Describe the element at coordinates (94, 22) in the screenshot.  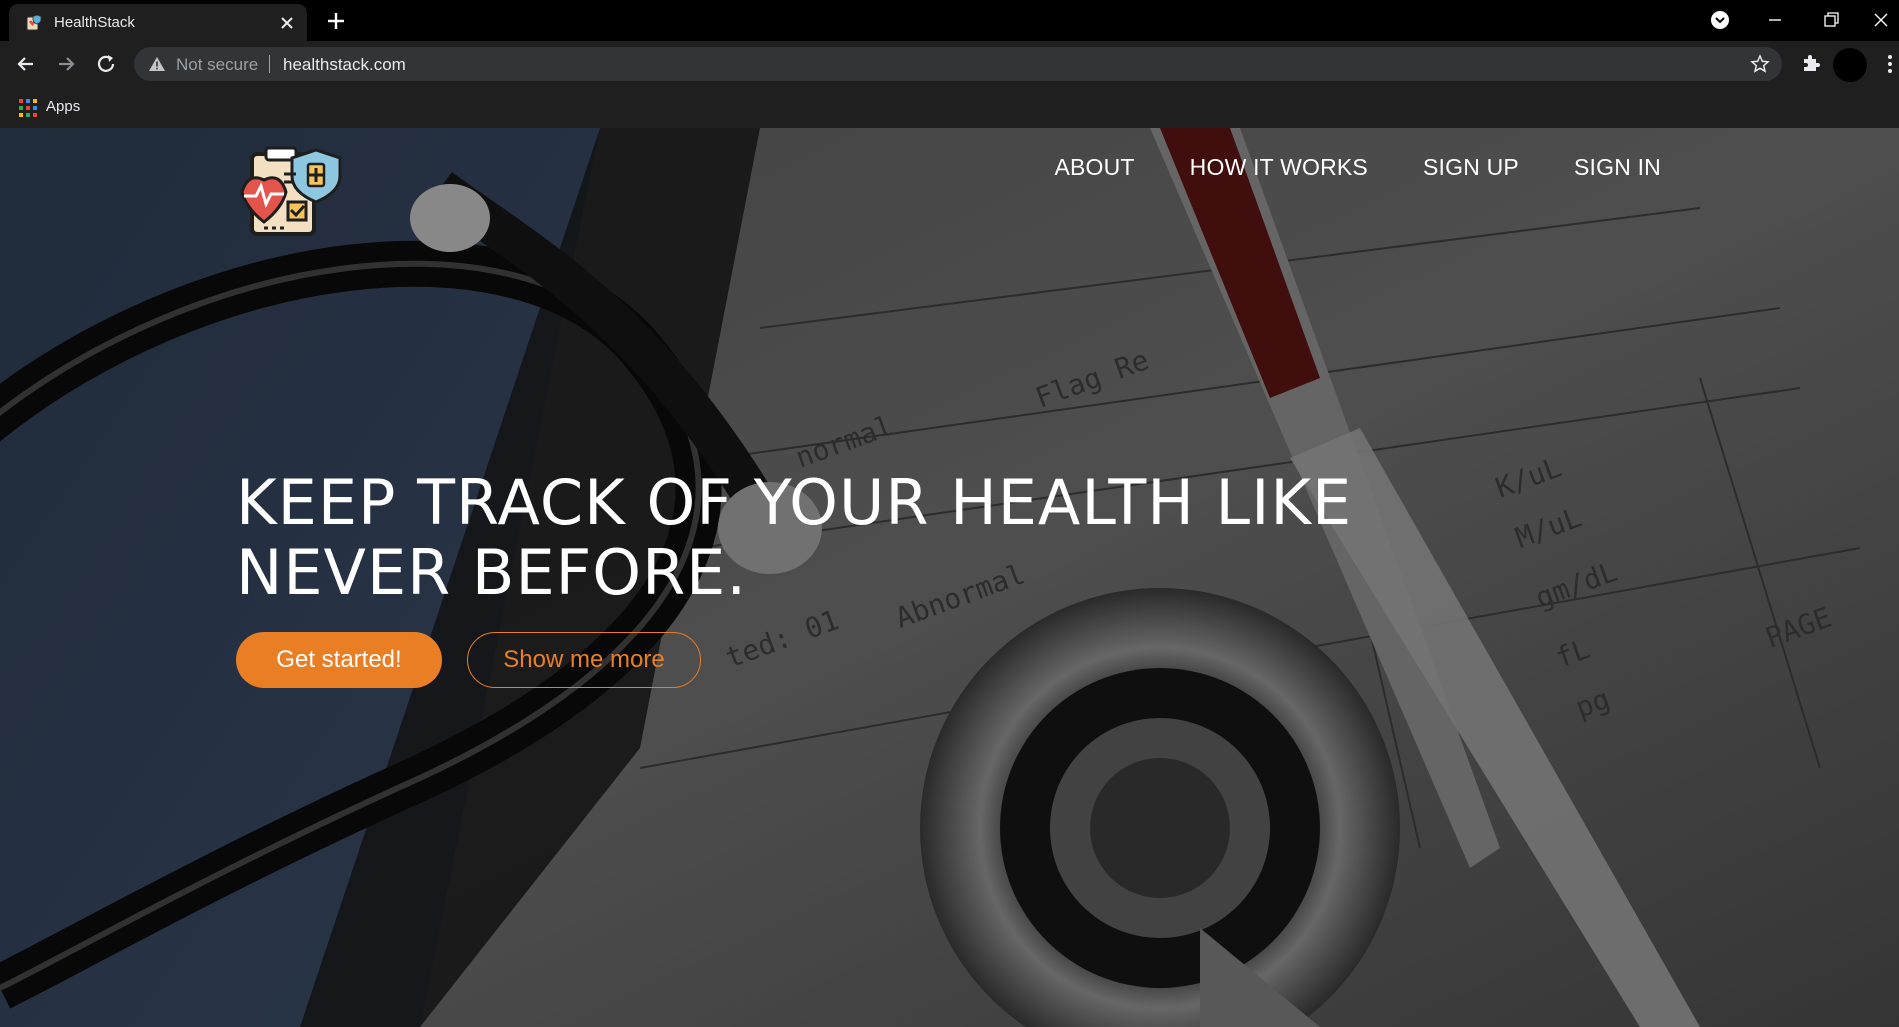
I see `tab-title: HealthStack` at that location.